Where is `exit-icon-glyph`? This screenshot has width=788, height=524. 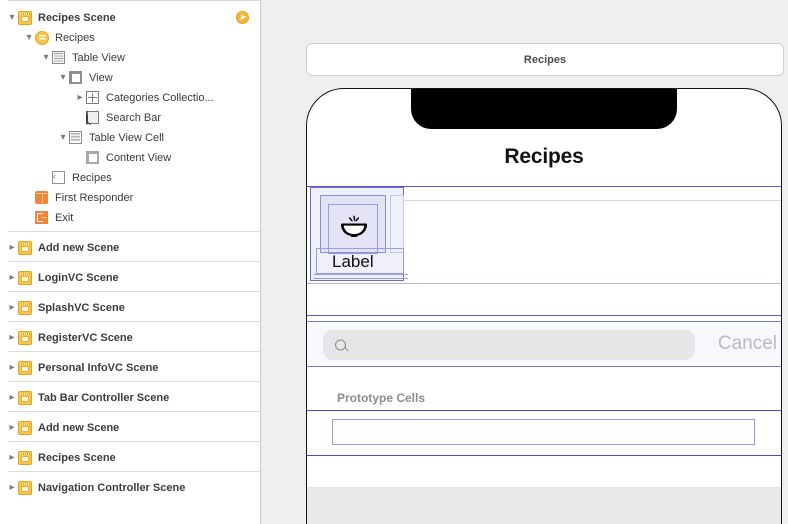
exit-icon-glyph is located at coordinates (41, 217).